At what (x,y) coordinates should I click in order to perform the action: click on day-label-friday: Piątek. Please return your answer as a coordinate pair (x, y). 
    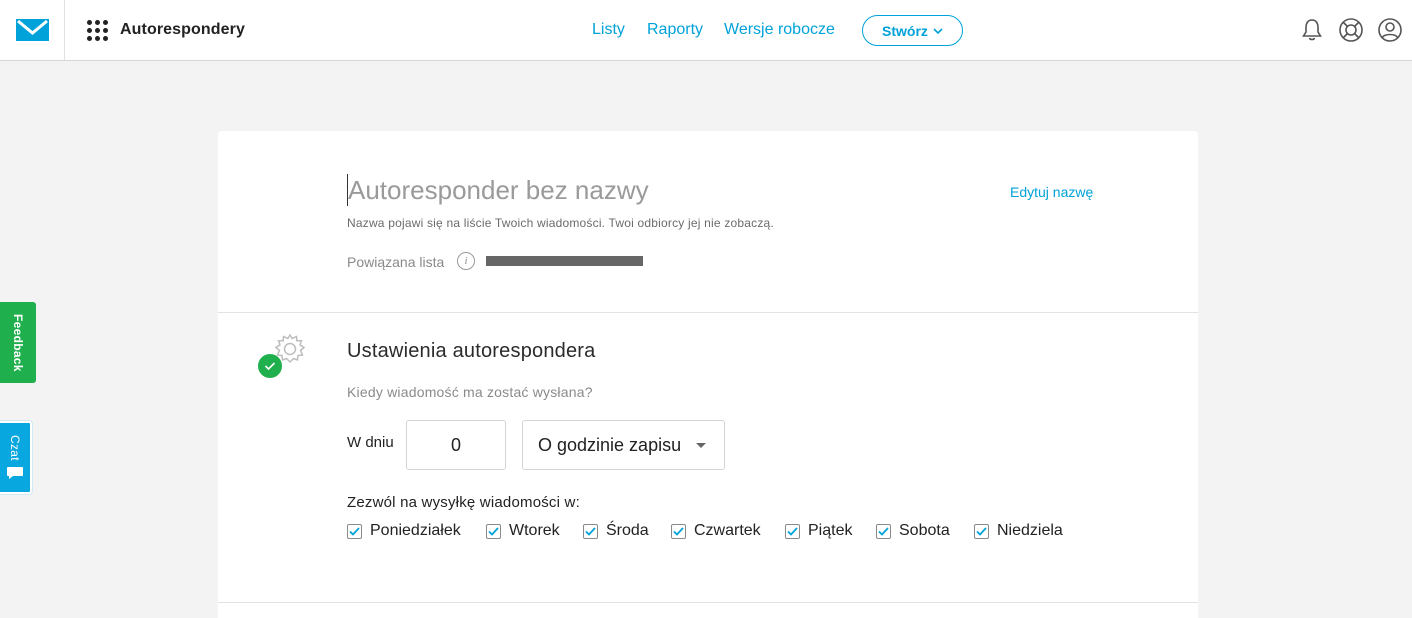
    Looking at the image, I should click on (830, 530).